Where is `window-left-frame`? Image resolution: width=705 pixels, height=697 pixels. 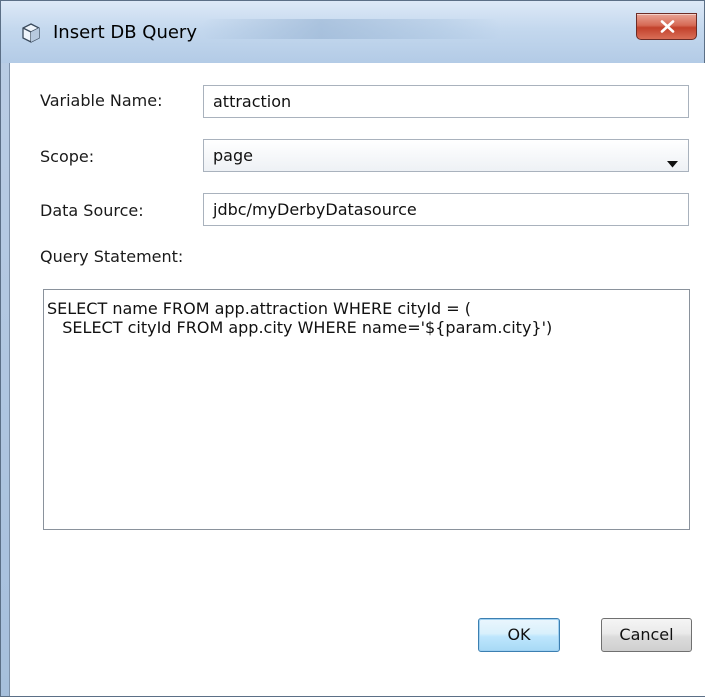
window-left-frame is located at coordinates (5, 379).